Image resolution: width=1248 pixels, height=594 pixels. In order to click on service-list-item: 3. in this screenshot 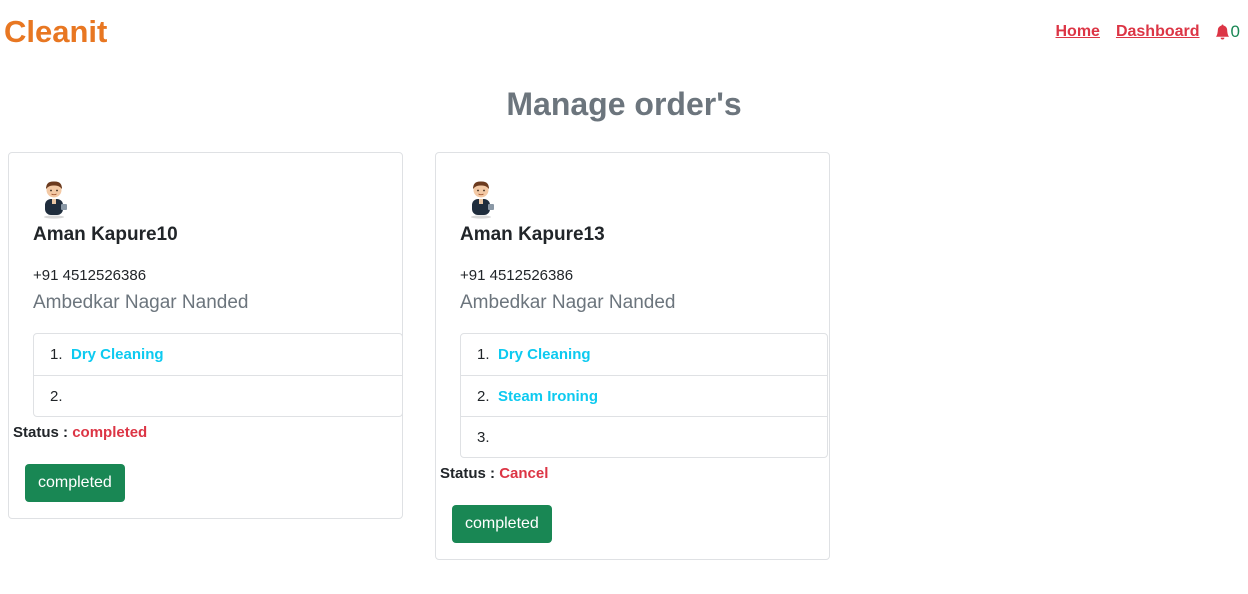, I will do `click(644, 436)`.